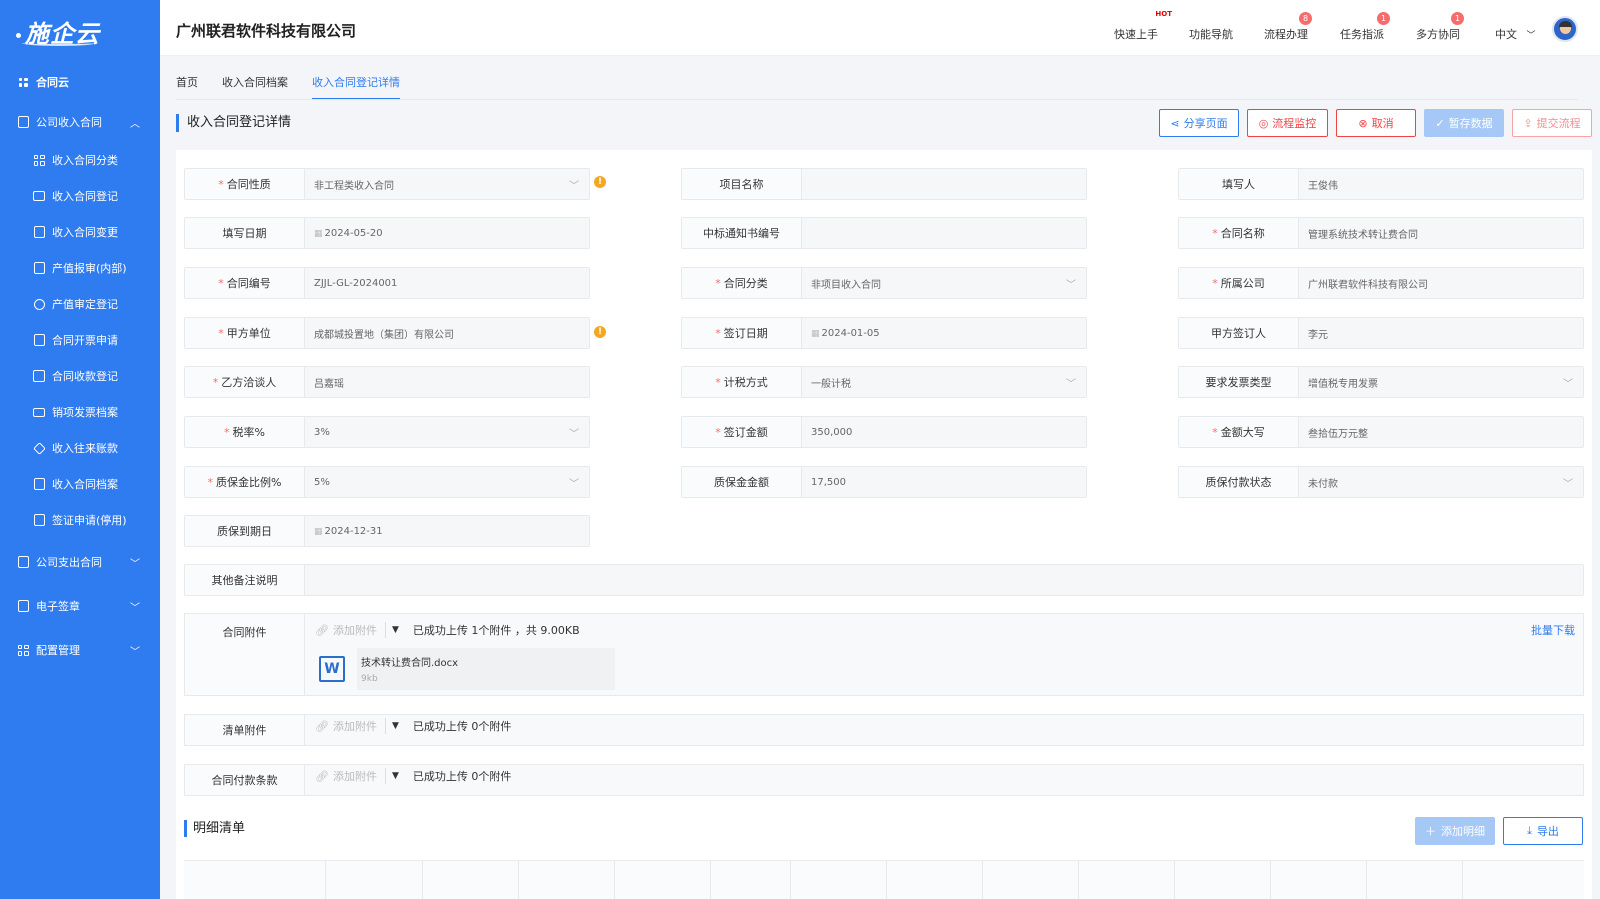 The width and height of the screenshot is (1600, 899). Describe the element at coordinates (1381, 184) in the screenshot. I see `filler-field: 填写人 王俊伟` at that location.